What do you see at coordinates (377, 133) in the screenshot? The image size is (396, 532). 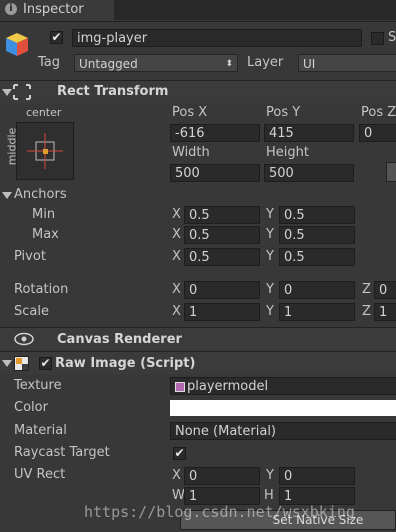 I see `pos-z-field: 0` at bounding box center [377, 133].